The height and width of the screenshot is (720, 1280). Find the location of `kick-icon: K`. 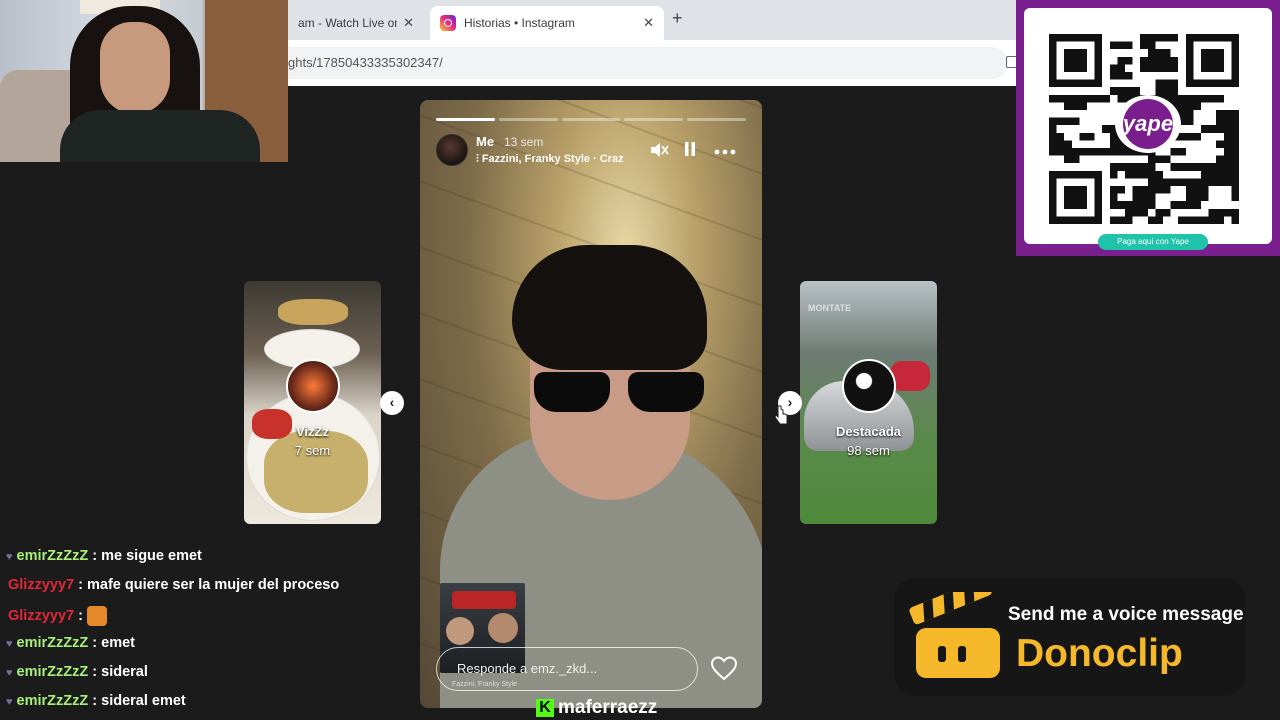

kick-icon: K is located at coordinates (545, 708).